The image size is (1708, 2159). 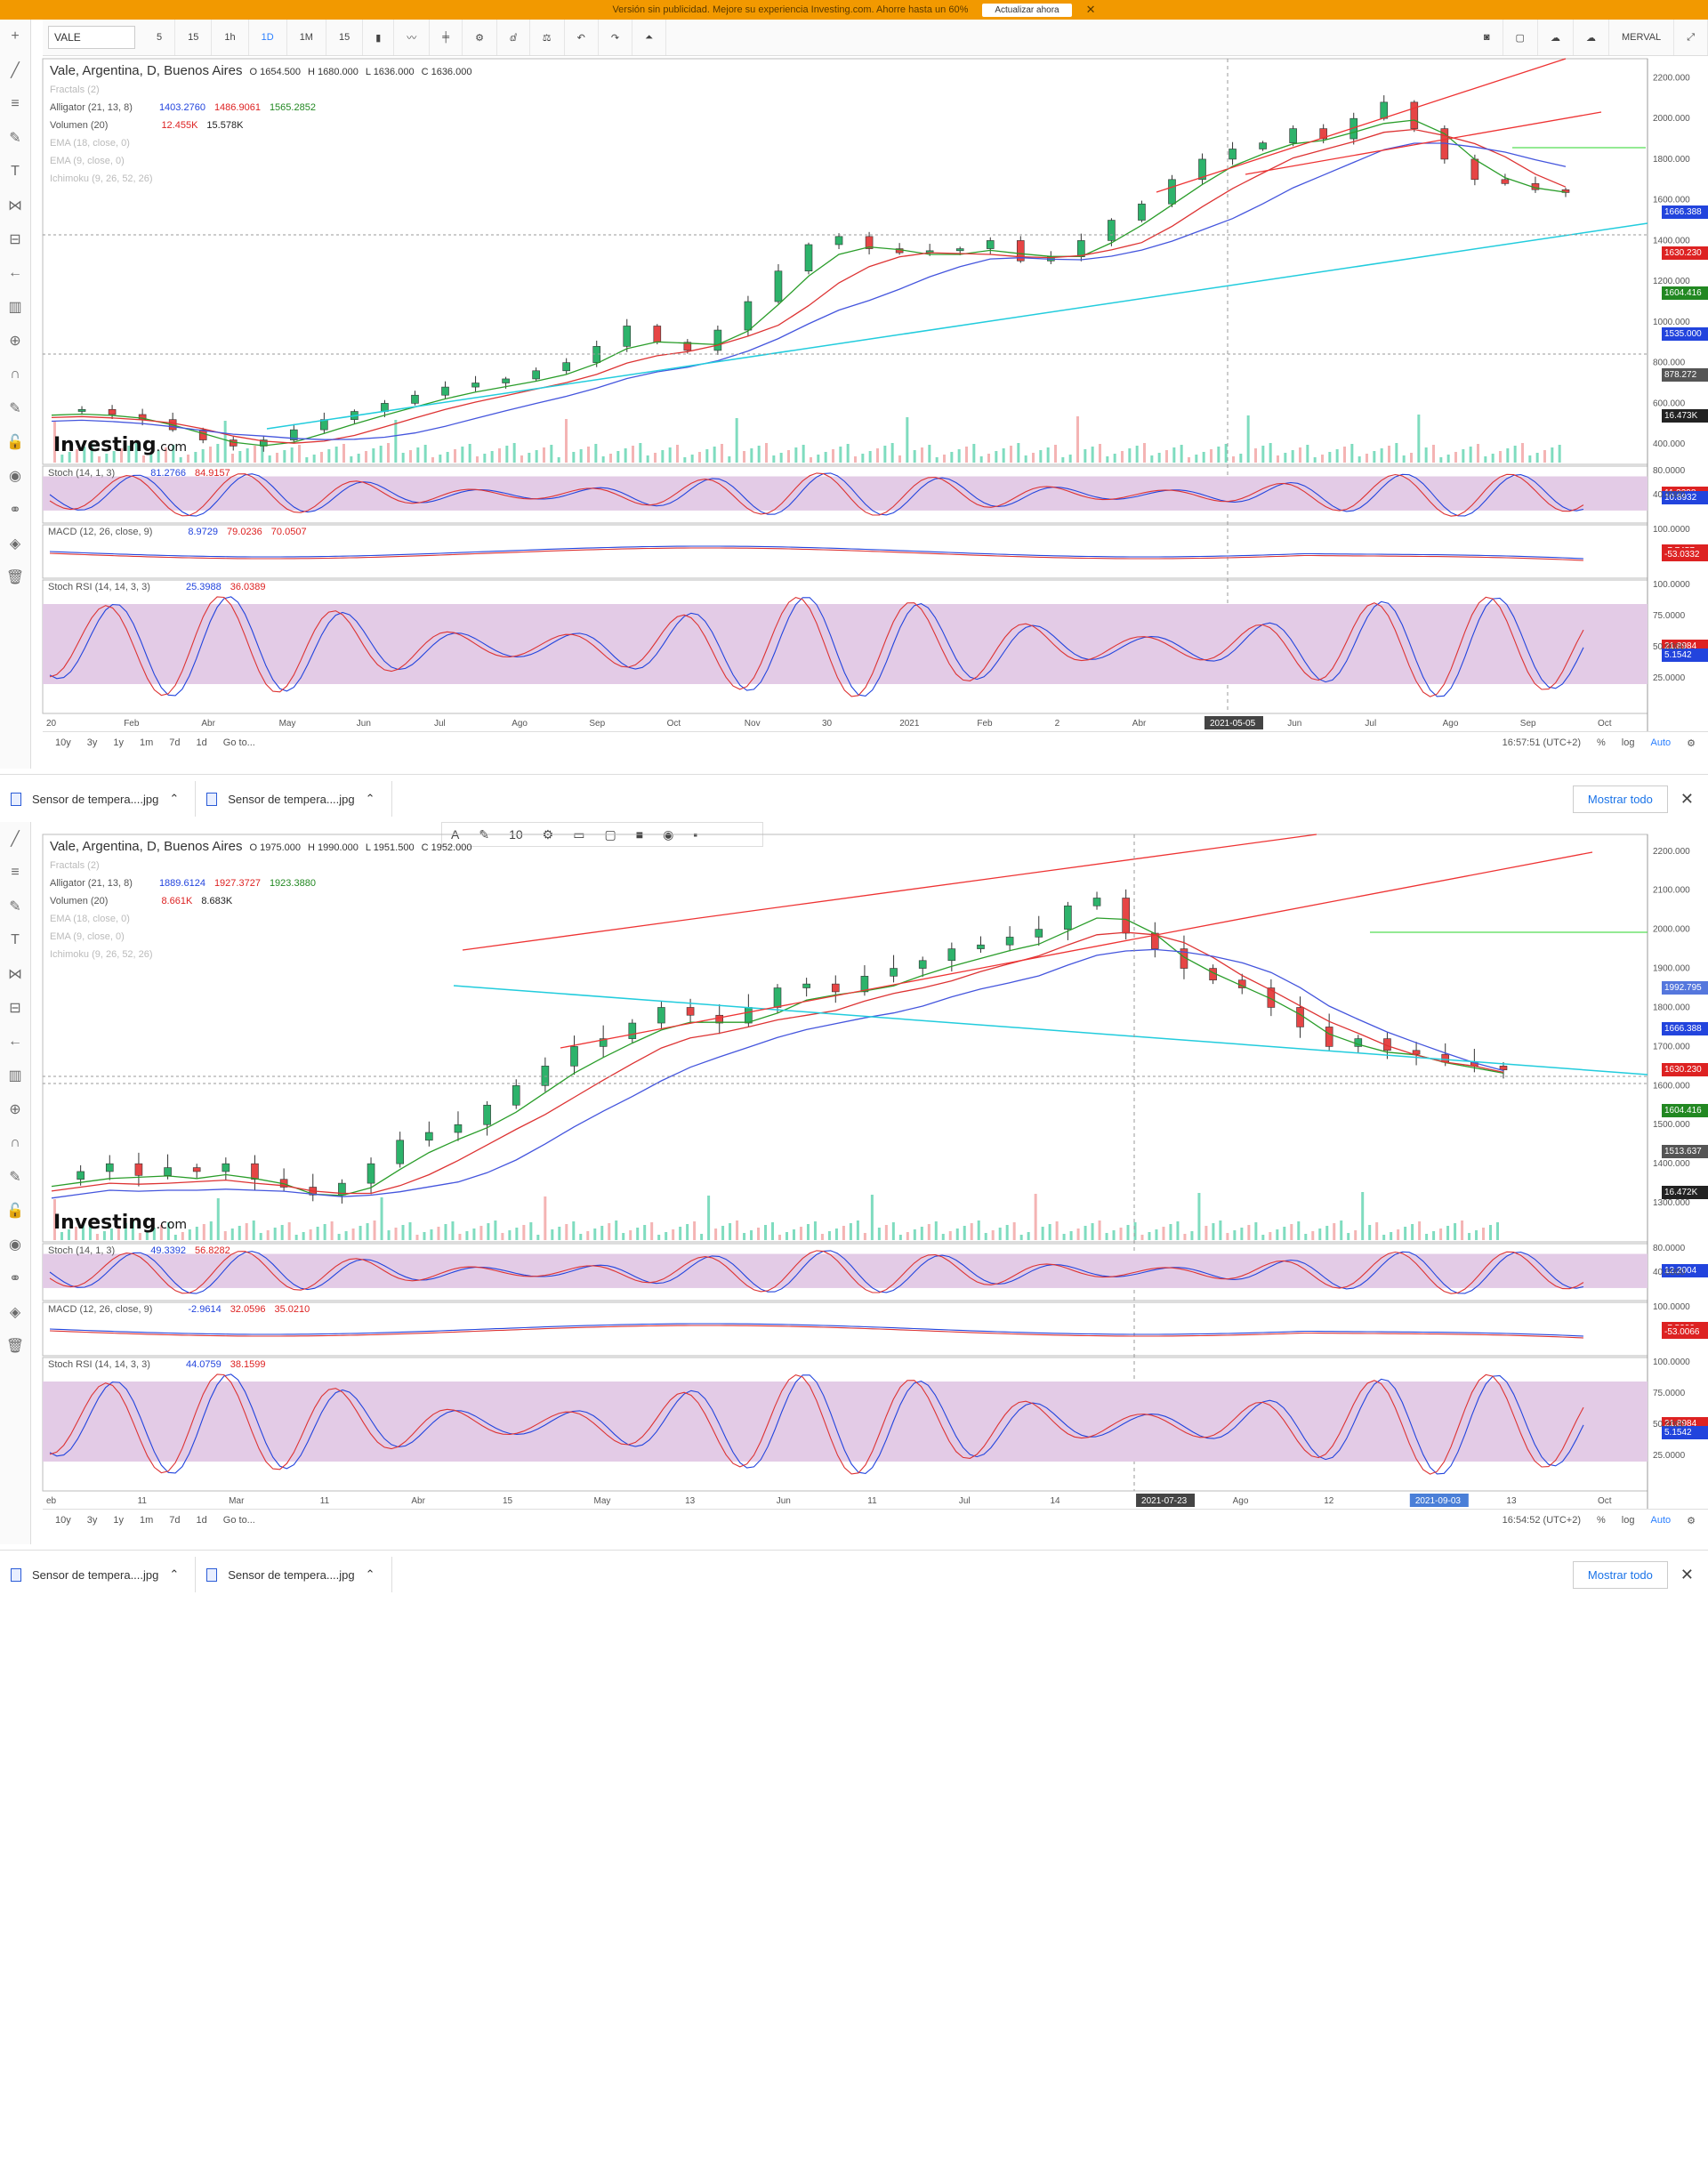 I want to click on axis-value-tag: 1992.795, so click(x=1685, y=988).